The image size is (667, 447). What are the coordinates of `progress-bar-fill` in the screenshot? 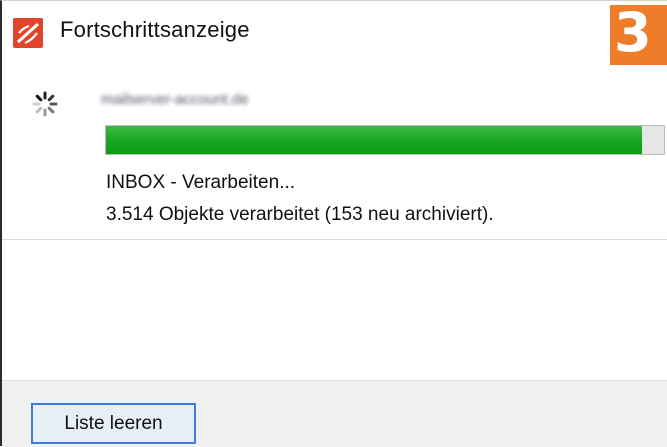 It's located at (374, 140).